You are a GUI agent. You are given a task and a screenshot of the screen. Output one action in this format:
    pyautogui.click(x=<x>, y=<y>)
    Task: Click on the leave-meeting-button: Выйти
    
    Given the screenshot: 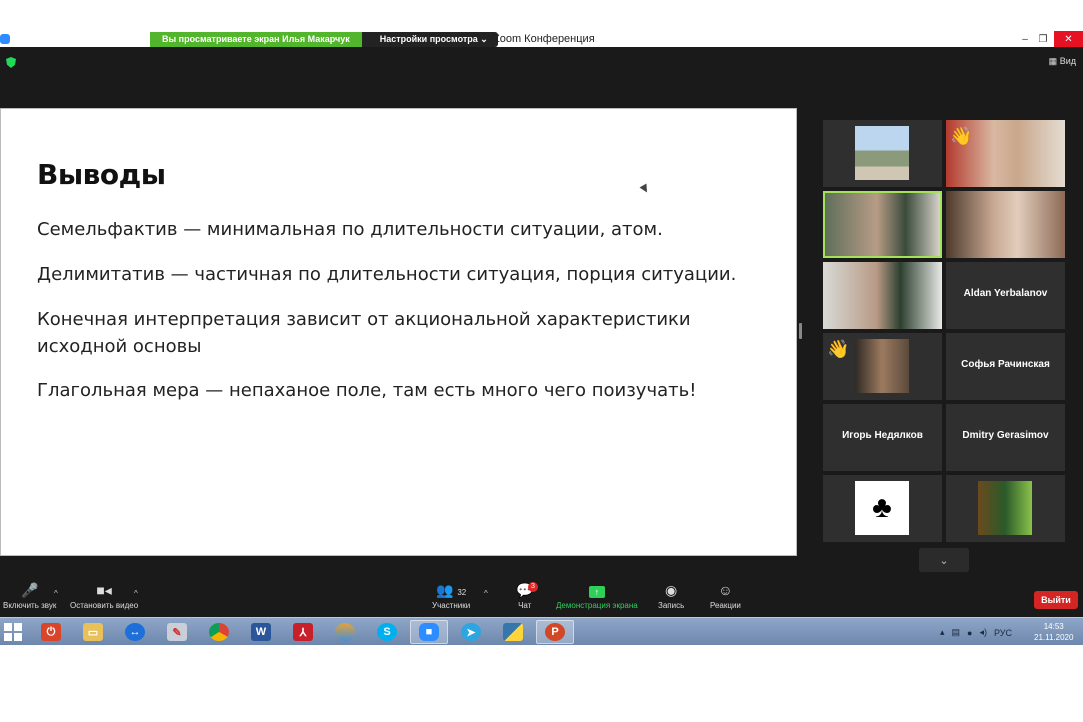 What is the action you would take?
    pyautogui.click(x=1056, y=600)
    